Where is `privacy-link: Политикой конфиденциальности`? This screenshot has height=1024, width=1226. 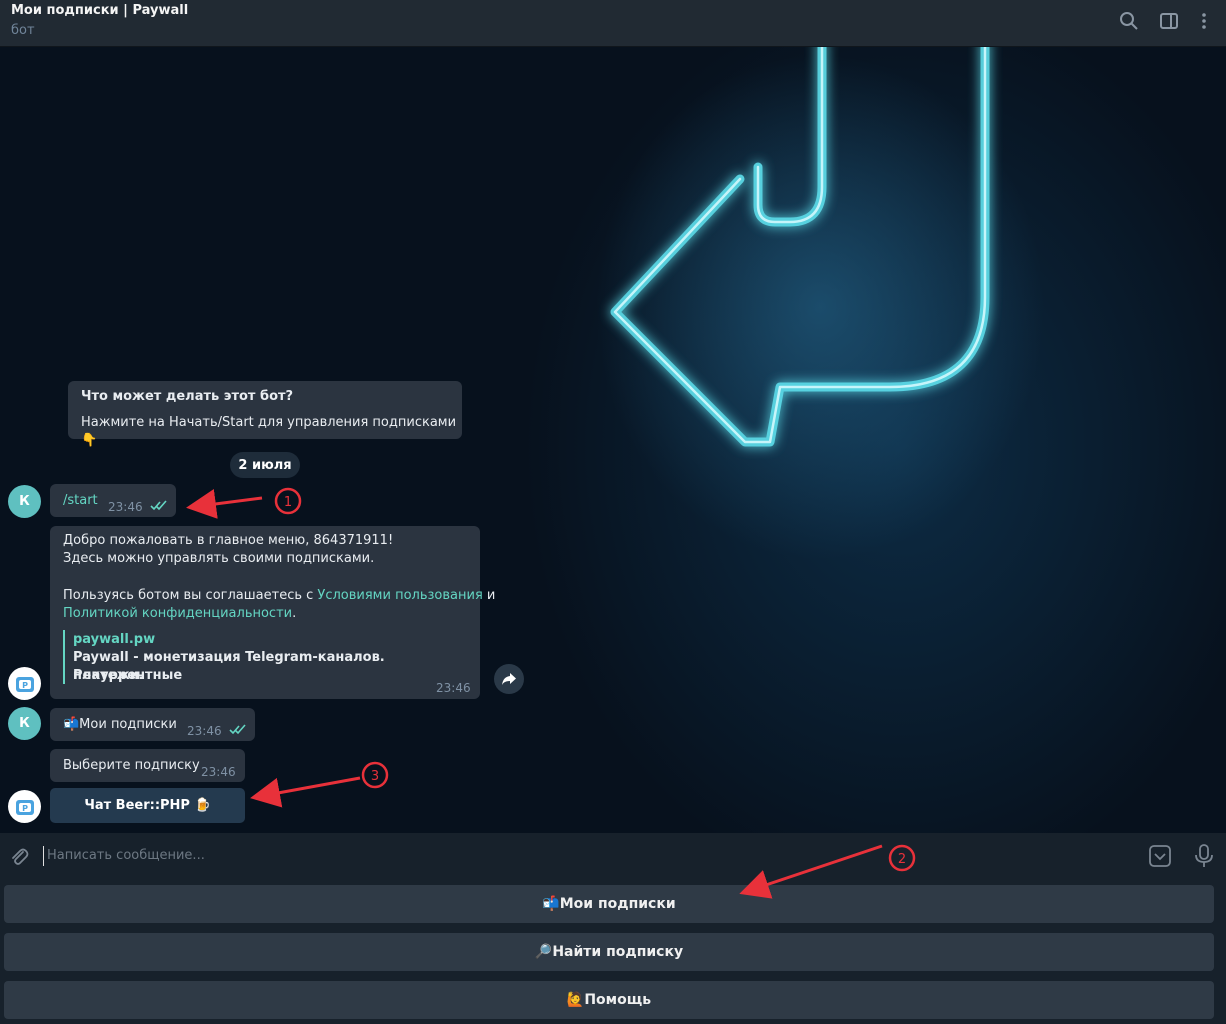
privacy-link: Политикой конфиденциальности is located at coordinates (177, 613).